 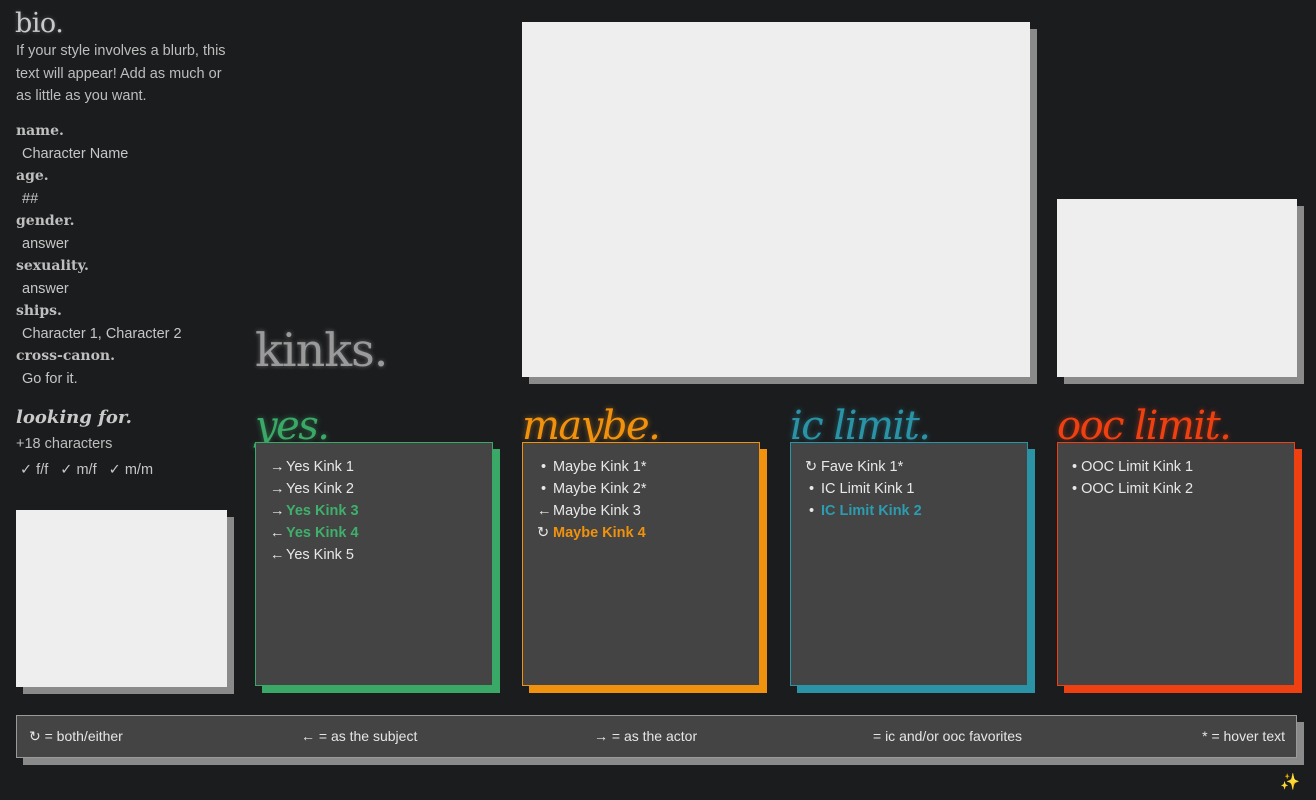 I want to click on list-item: ← Maybe Kink 3, so click(x=648, y=511).